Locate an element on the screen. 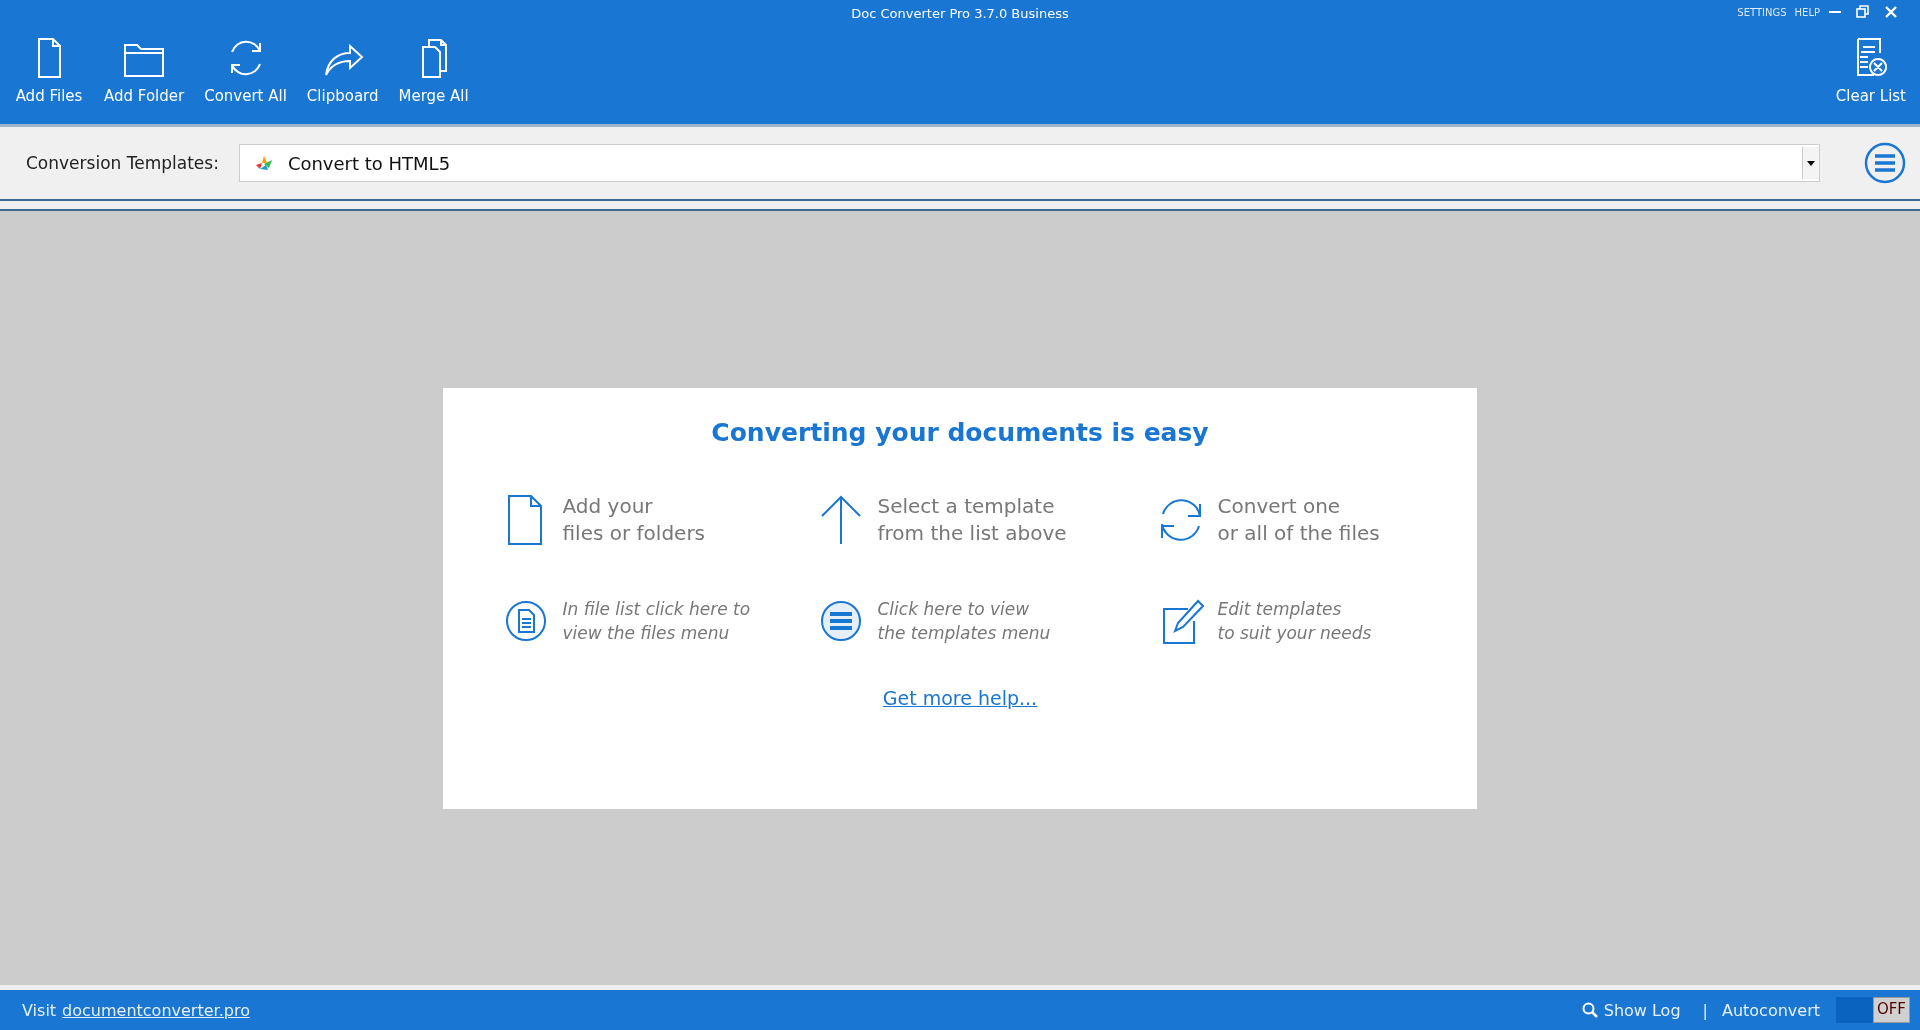 The image size is (1920, 1030). menu-link: SETTINGS is located at coordinates (1762, 12).